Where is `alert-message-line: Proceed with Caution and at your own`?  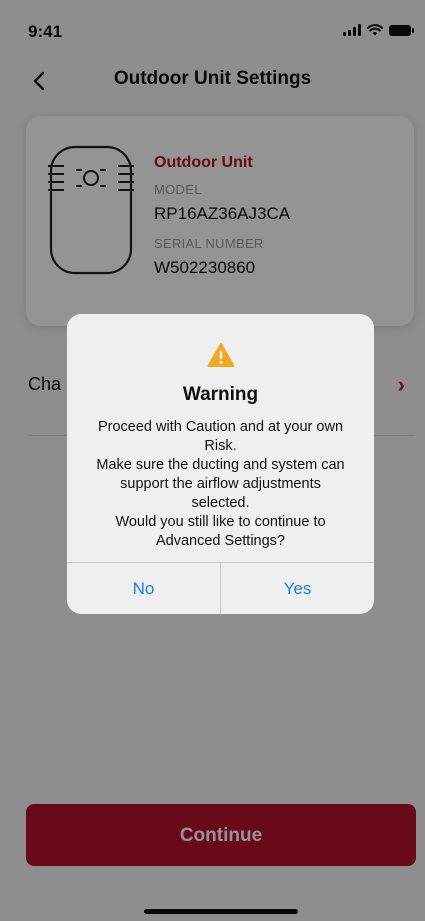
alert-message-line: Proceed with Caution and at your own is located at coordinates (220, 427).